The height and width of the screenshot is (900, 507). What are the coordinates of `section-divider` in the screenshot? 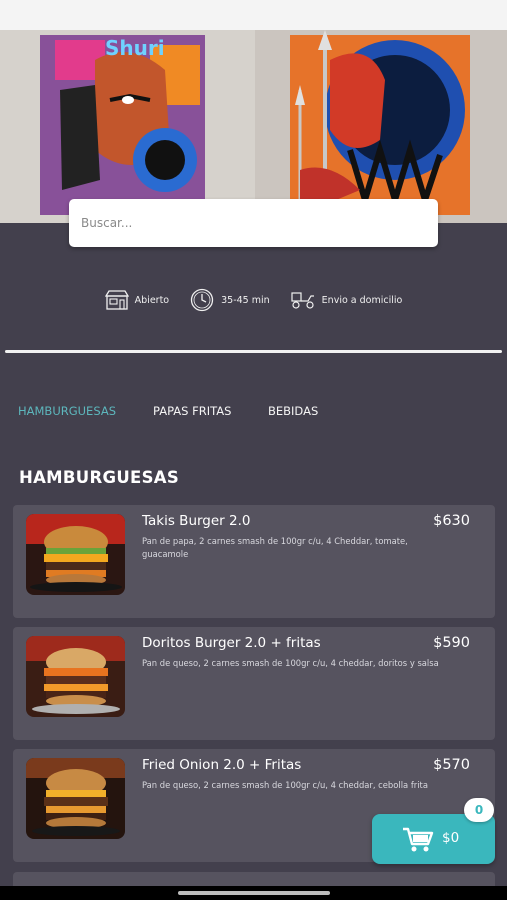 It's located at (253, 351).